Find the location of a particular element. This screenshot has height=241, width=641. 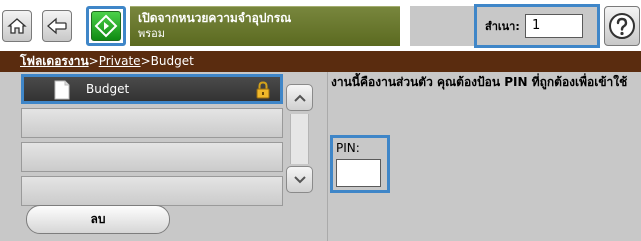

home-icon is located at coordinates (17, 26).